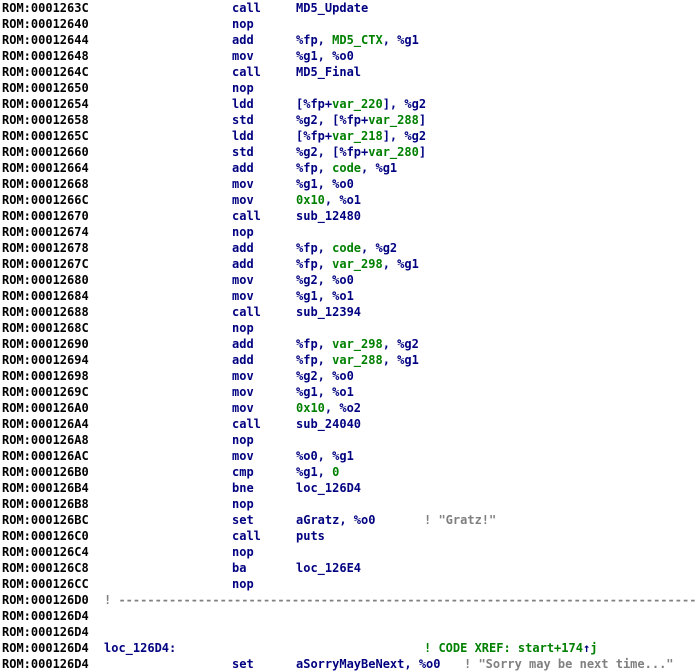  I want to click on symbol-operand: MD5_Update, so click(332, 8).